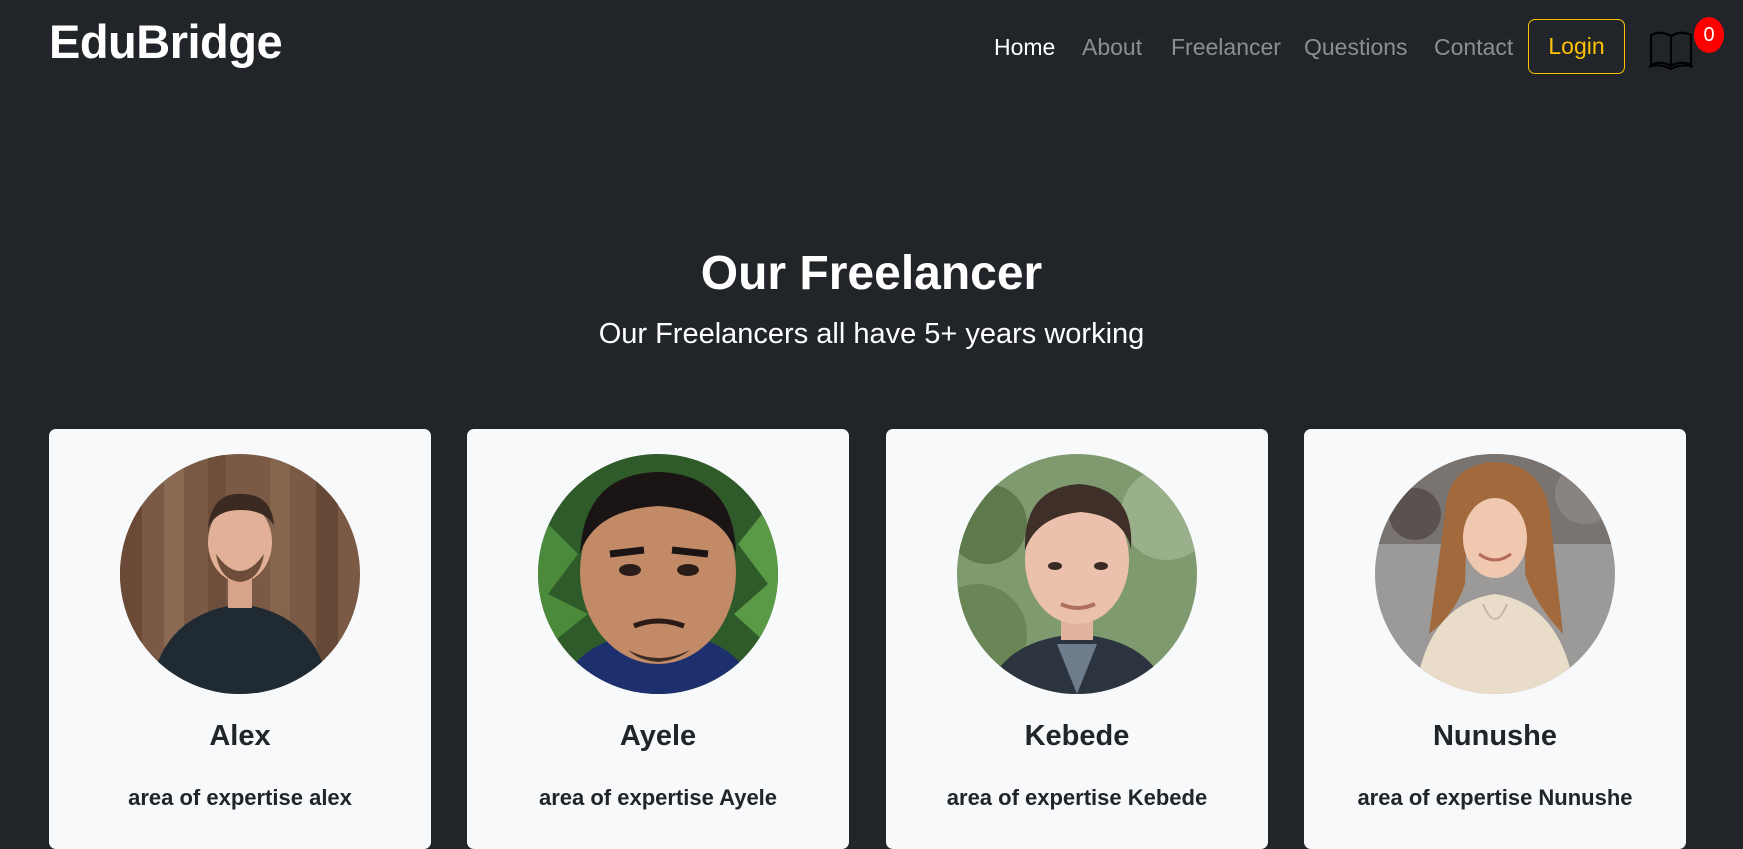 This screenshot has height=849, width=1743. Describe the element at coordinates (1077, 797) in the screenshot. I see `freelancer-expertise: area of expertise Kebede` at that location.